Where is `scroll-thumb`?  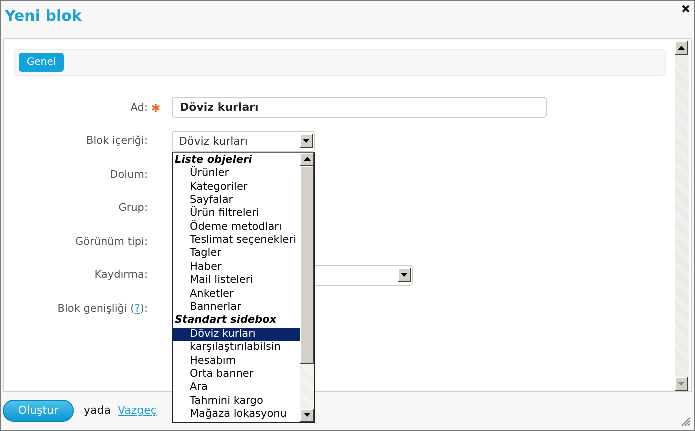
scroll-thumb is located at coordinates (307, 265).